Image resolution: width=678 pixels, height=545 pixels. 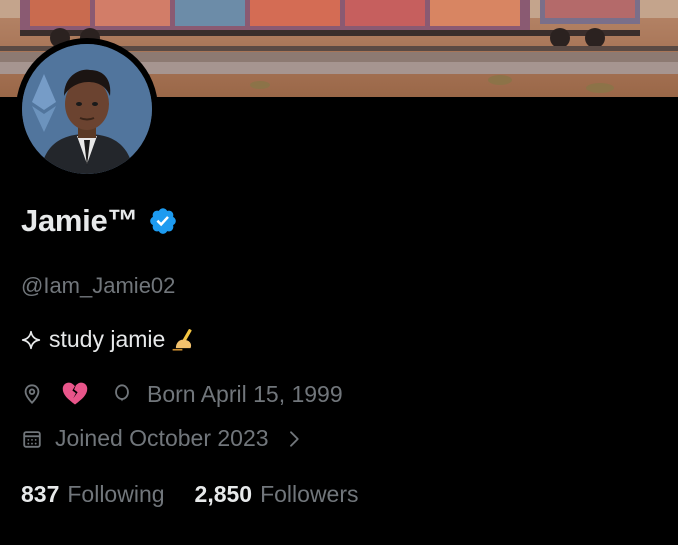 What do you see at coordinates (182, 339) in the screenshot?
I see `writing-hand-emoji-icon` at bounding box center [182, 339].